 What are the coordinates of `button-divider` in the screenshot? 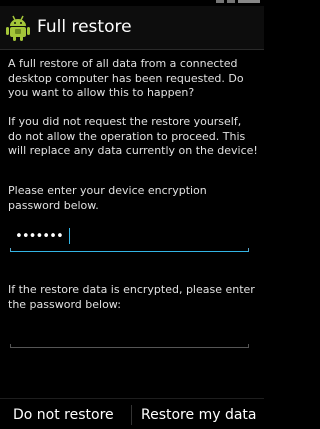 It's located at (131, 415).